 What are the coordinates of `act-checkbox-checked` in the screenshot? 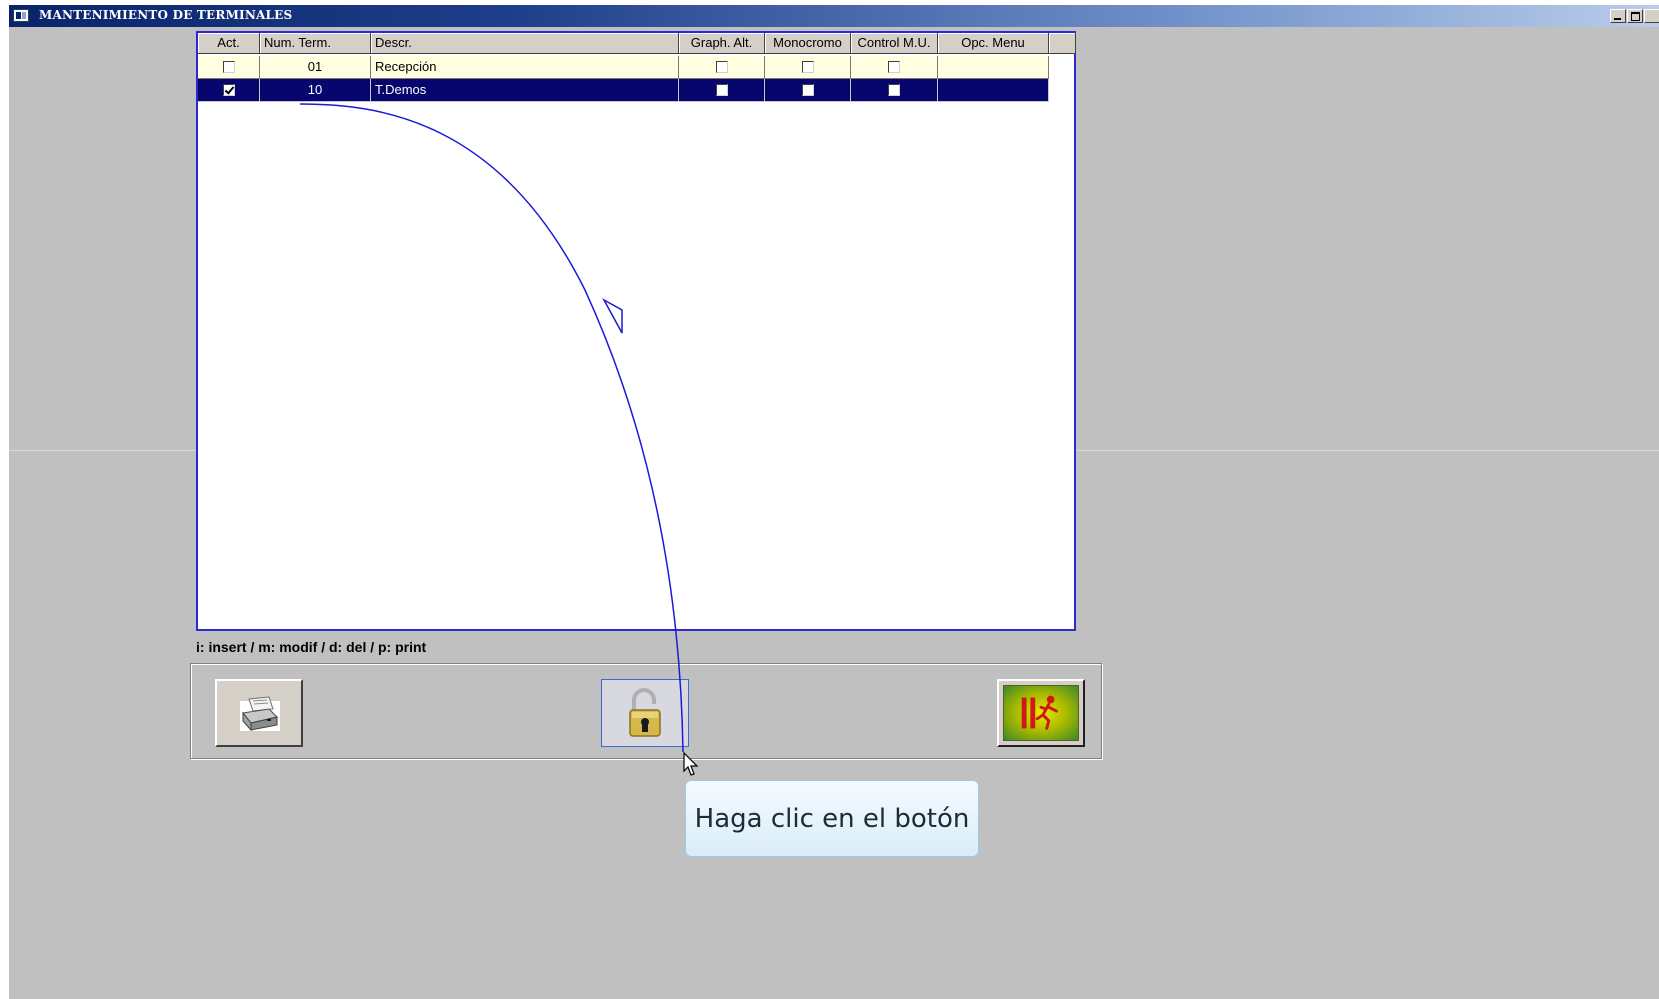 It's located at (228, 89).